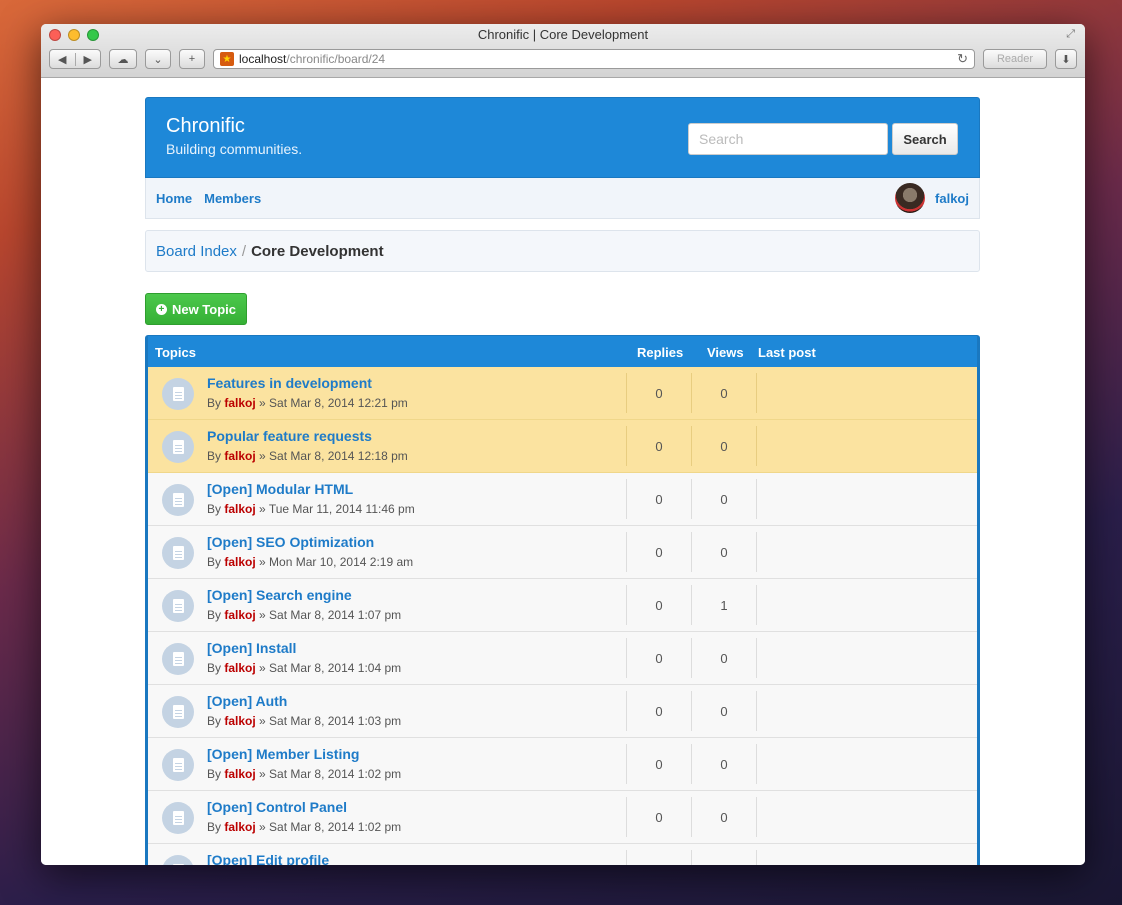 This screenshot has height=905, width=1122. Describe the element at coordinates (289, 436) in the screenshot. I see `topic-title-link: Popular feature requests` at that location.